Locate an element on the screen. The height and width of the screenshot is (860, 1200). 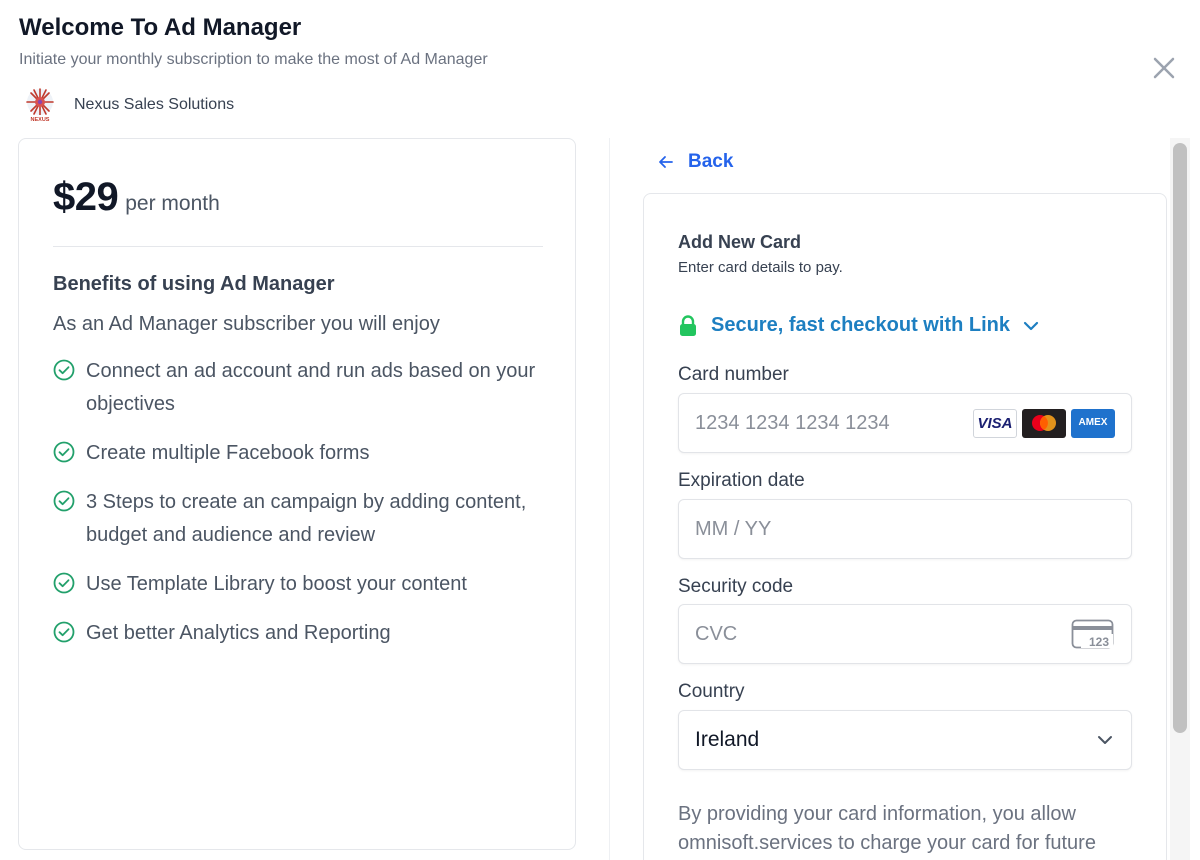
amex-icon: AMEX is located at coordinates (1093, 423).